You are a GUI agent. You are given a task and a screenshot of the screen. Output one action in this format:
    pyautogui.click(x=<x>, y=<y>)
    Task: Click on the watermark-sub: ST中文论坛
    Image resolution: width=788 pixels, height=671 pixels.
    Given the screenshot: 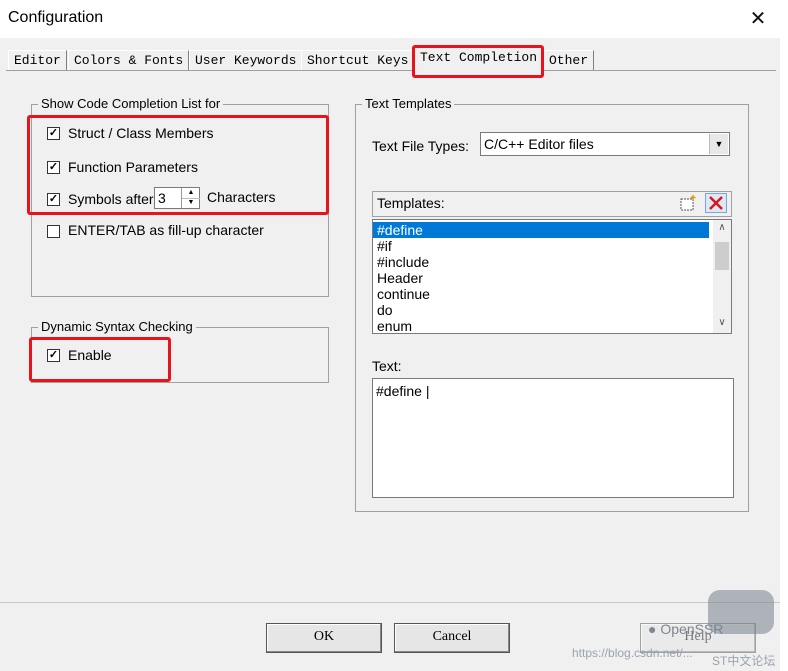 What is the action you would take?
    pyautogui.click(x=744, y=661)
    